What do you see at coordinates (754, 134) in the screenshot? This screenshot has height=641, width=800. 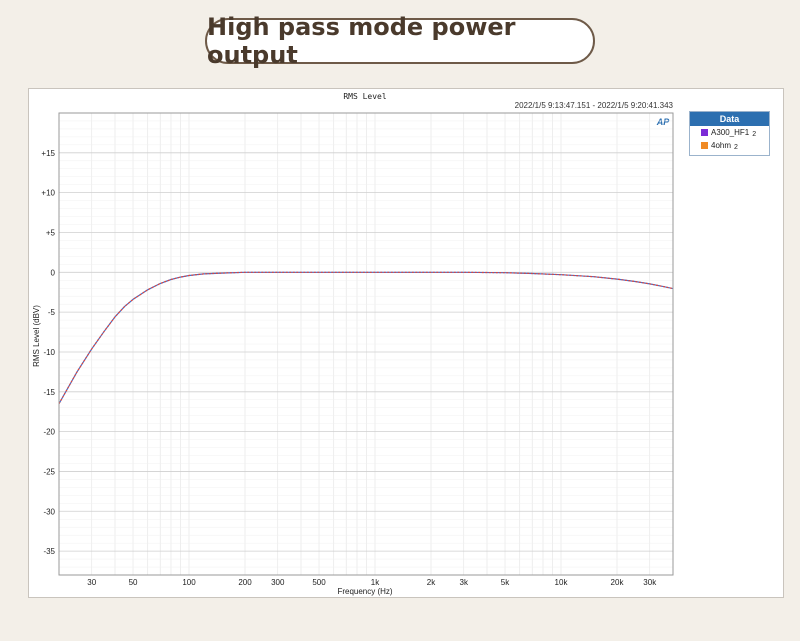 I see `legend-sub-a300: 2` at bounding box center [754, 134].